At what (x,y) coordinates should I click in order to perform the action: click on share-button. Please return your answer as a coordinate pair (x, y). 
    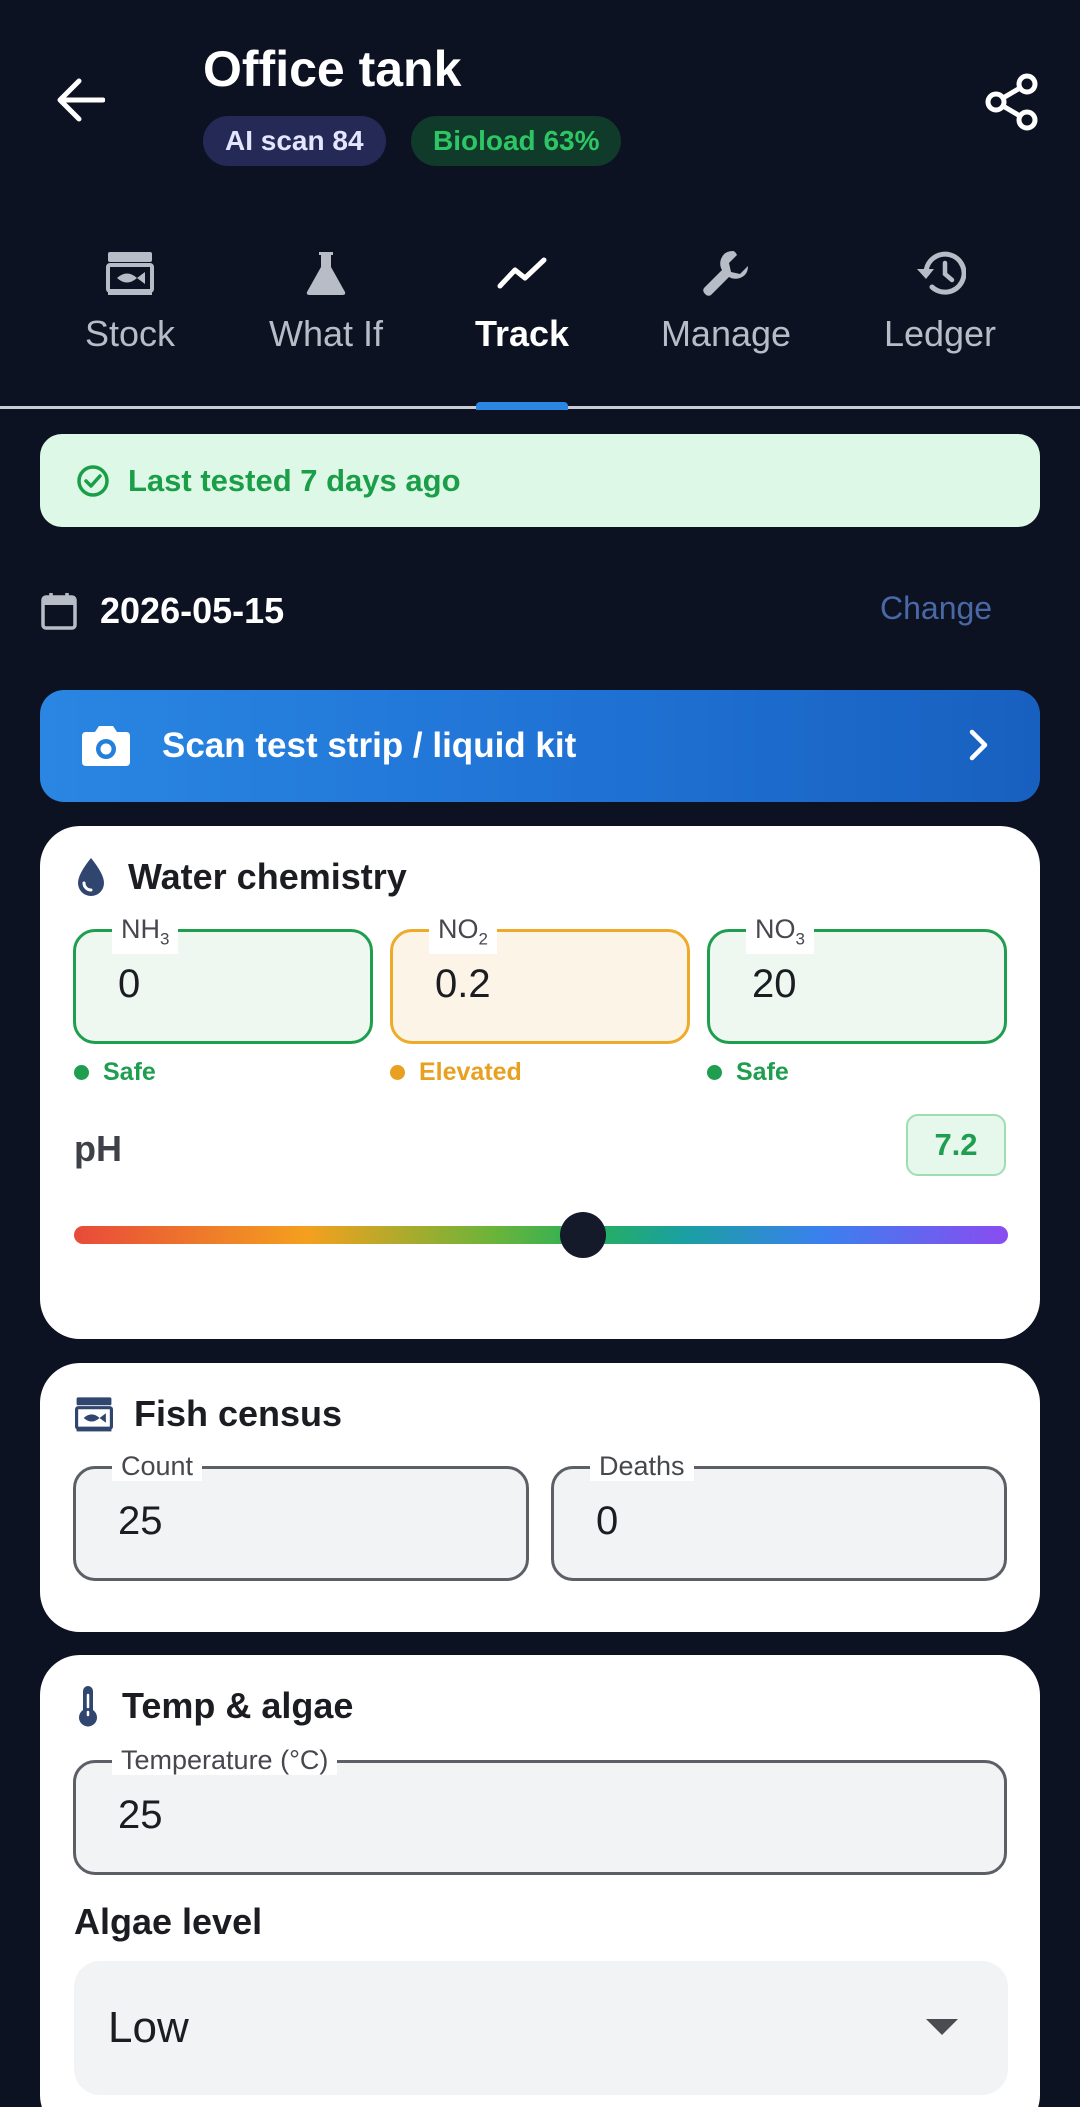
    Looking at the image, I should click on (1012, 102).